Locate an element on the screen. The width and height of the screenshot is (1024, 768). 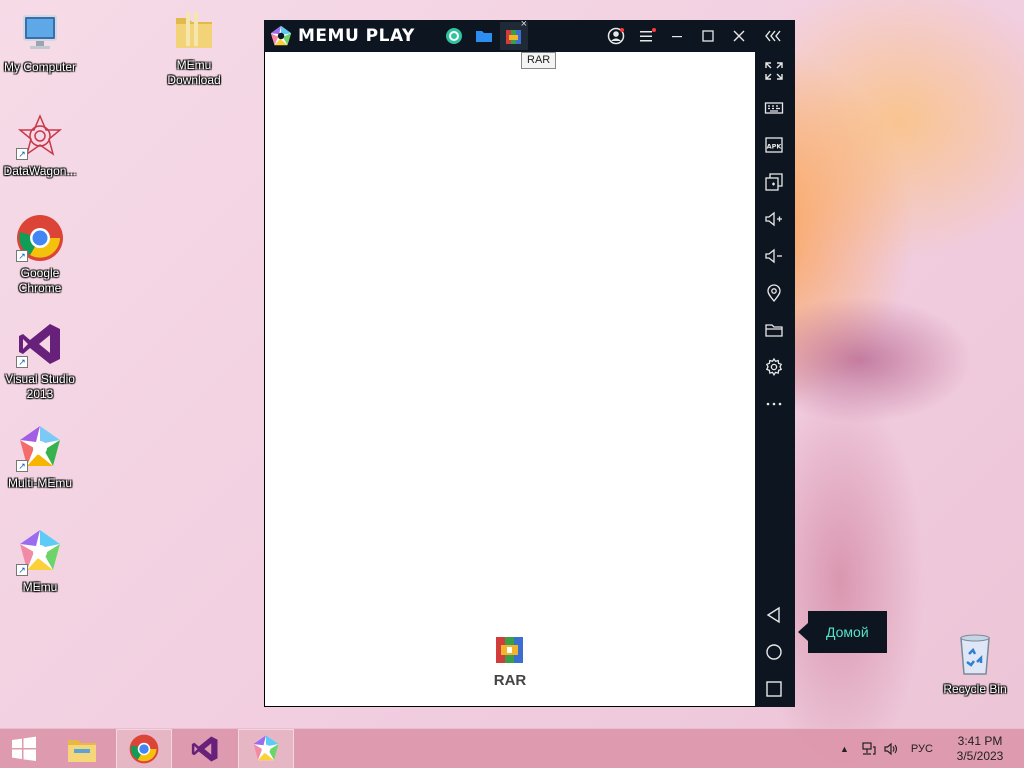
taskbar-file-explorer is located at coordinates (82, 748).